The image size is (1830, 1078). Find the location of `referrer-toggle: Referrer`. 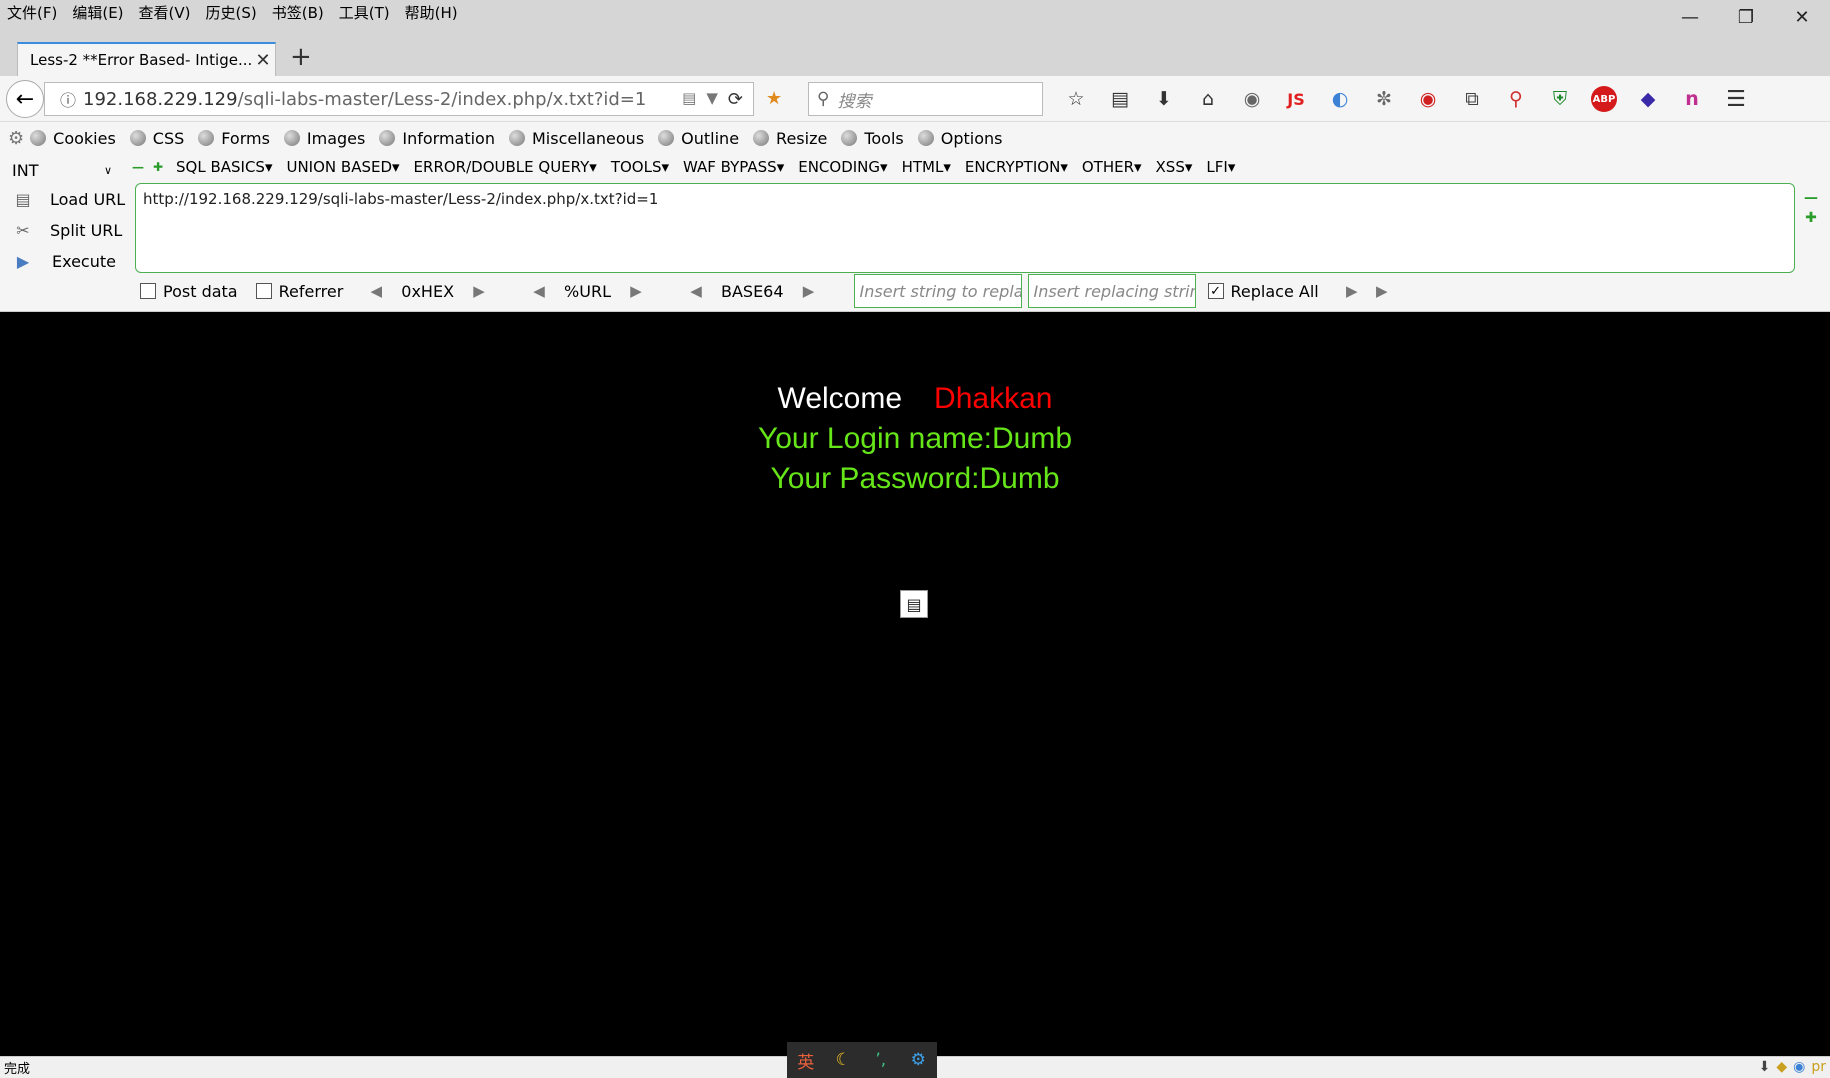

referrer-toggle: Referrer is located at coordinates (299, 291).